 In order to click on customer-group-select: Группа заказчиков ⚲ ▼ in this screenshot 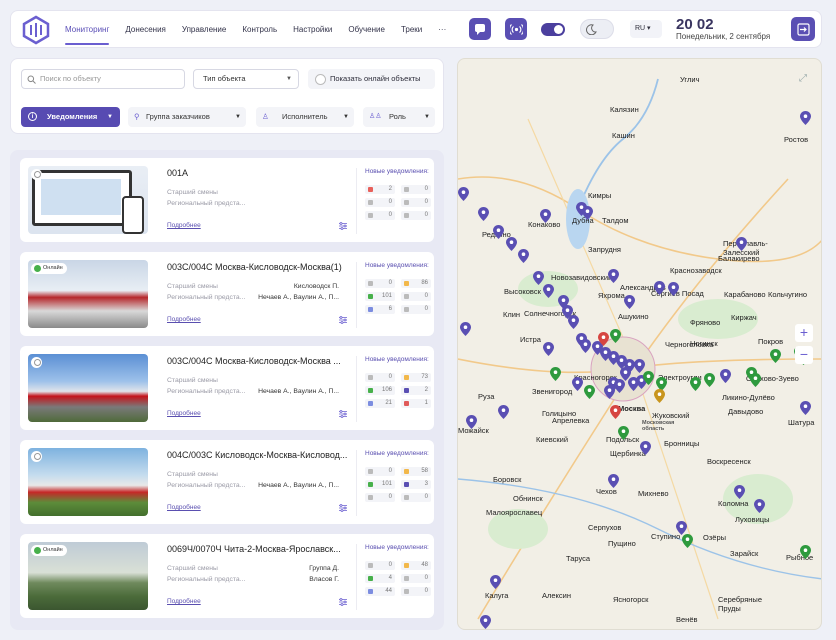, I will do `click(187, 117)`.